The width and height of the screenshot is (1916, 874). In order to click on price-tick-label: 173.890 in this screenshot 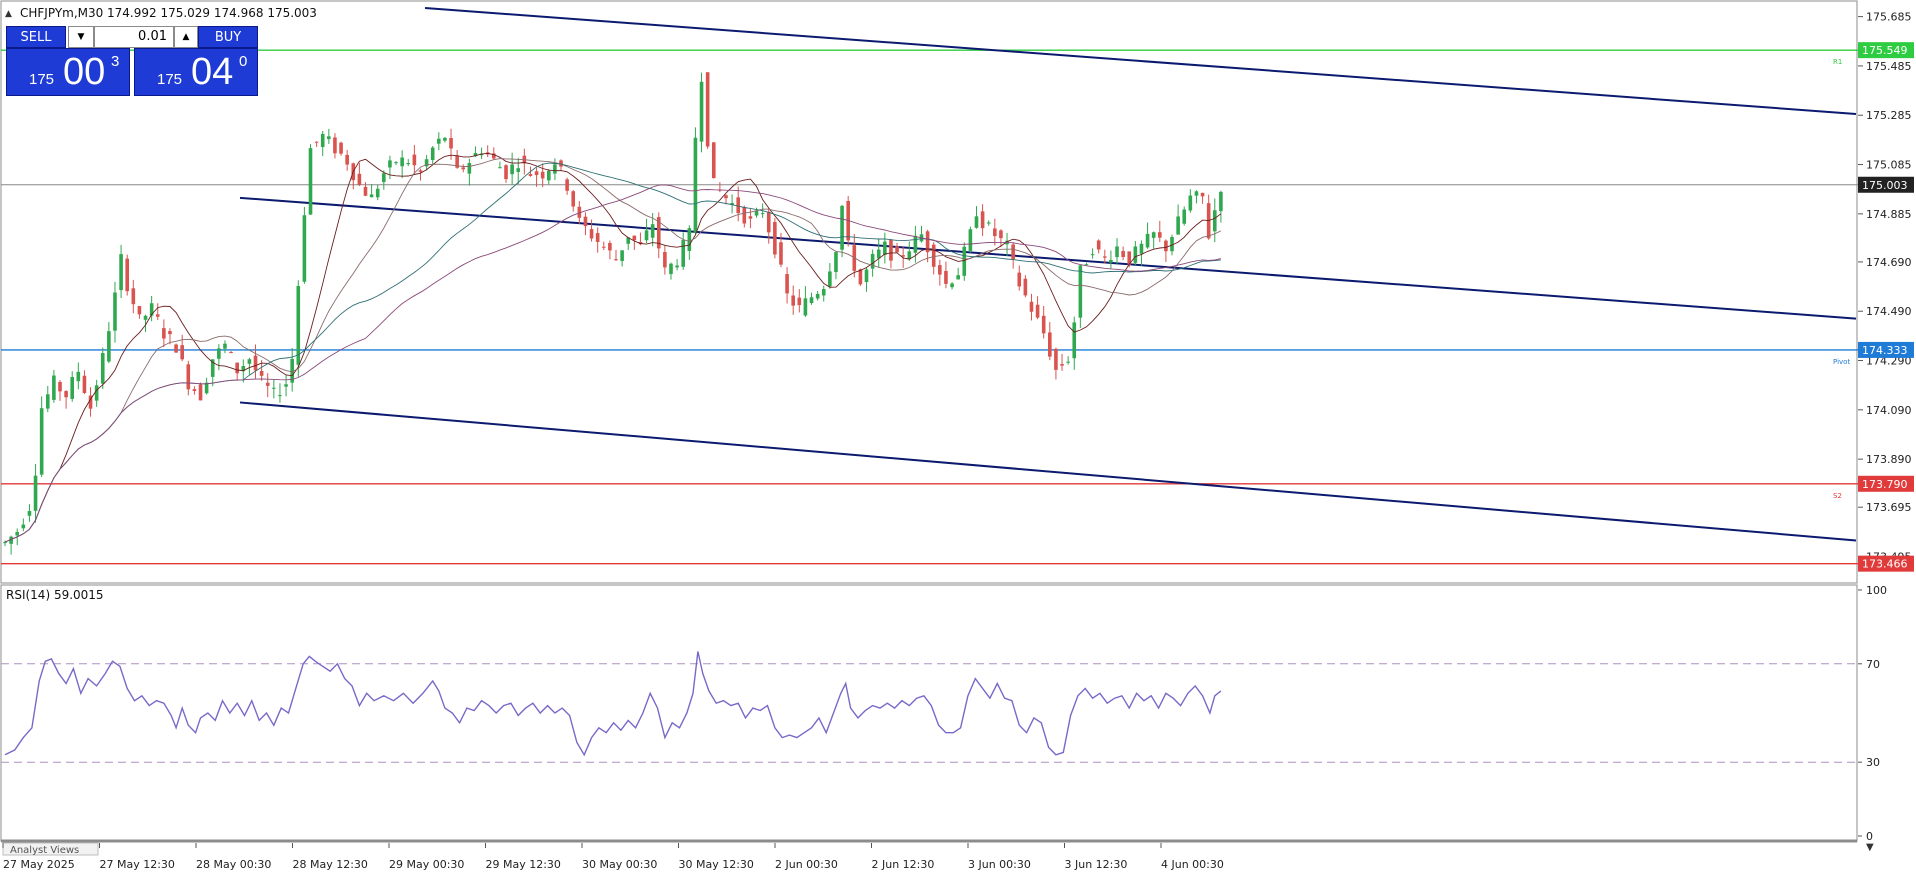, I will do `click(1889, 459)`.